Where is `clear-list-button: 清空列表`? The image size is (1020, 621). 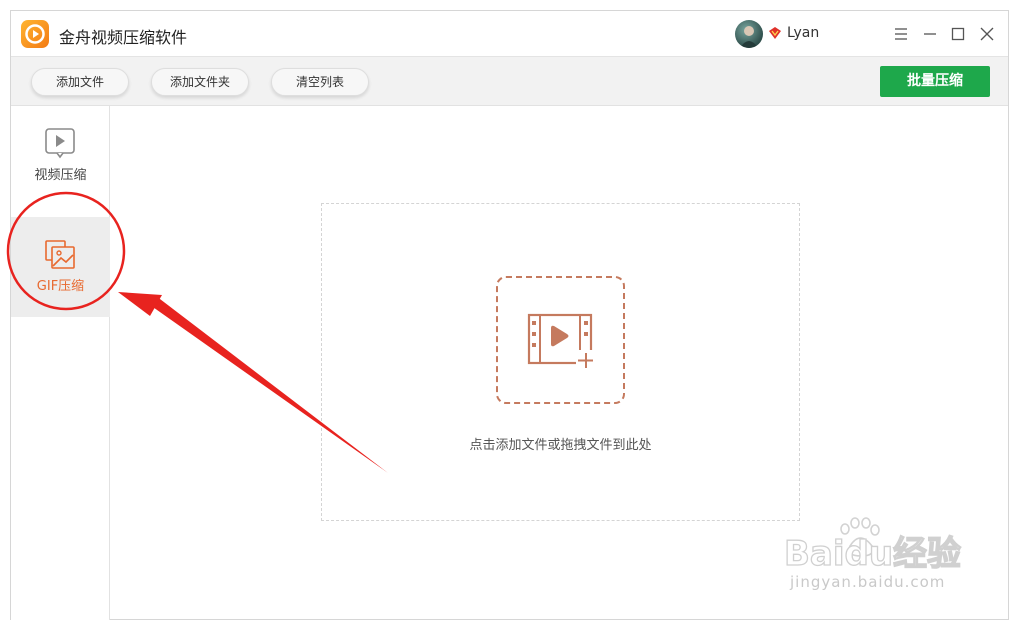 clear-list-button: 清空列表 is located at coordinates (320, 82).